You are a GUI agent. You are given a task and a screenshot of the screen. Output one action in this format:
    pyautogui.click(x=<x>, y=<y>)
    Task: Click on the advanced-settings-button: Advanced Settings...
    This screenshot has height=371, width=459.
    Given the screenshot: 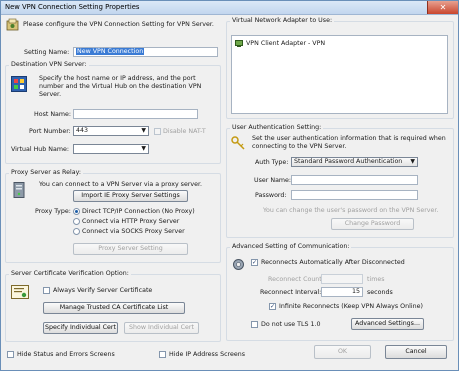 What is the action you would take?
    pyautogui.click(x=387, y=324)
    